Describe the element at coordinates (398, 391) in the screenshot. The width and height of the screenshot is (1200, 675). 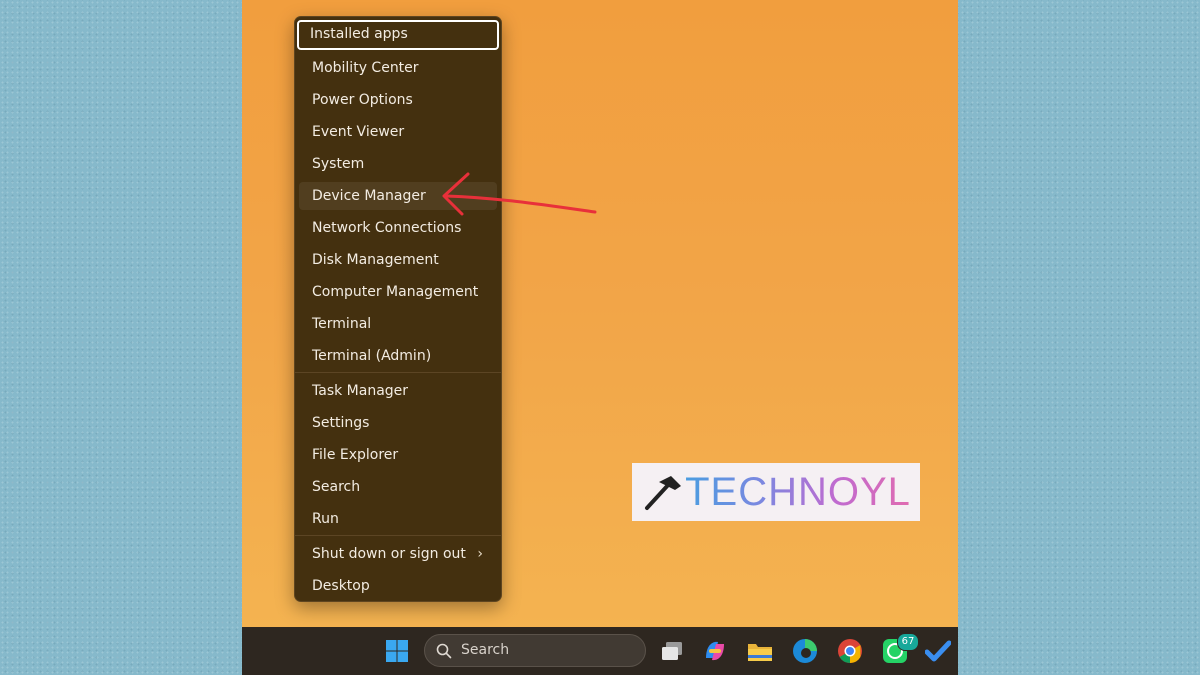
I see `menu-item-task-manager: Task Manager` at that location.